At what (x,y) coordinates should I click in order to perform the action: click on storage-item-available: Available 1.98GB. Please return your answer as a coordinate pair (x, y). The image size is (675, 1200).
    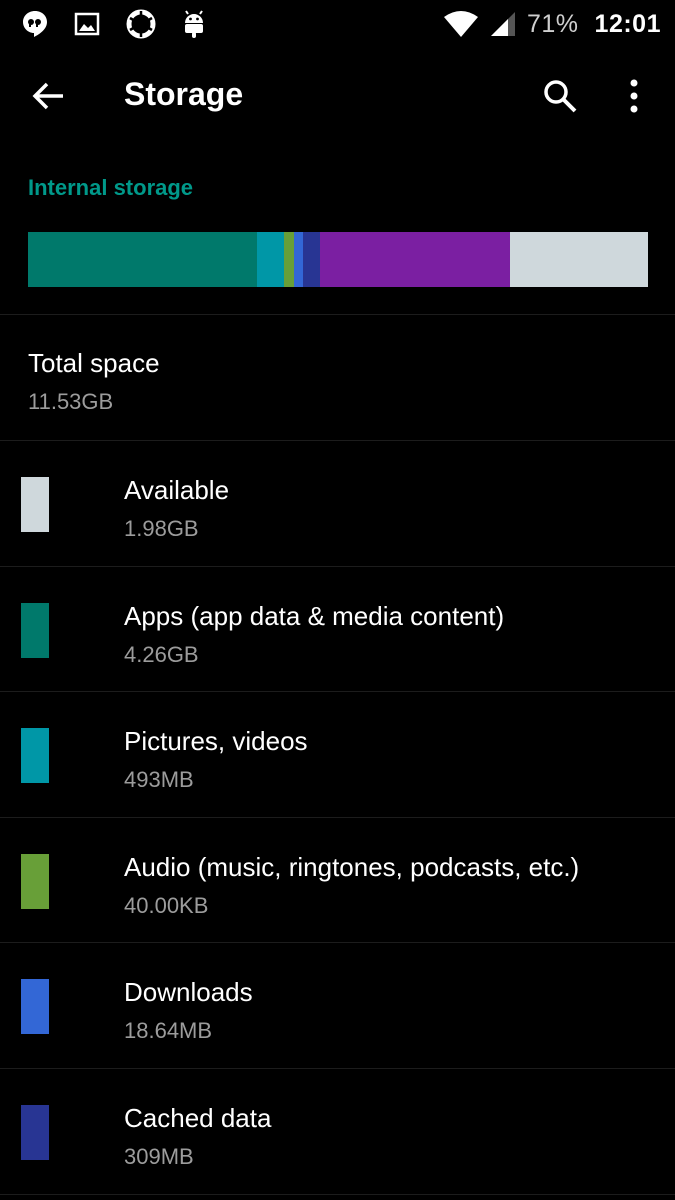
    Looking at the image, I should click on (337, 503).